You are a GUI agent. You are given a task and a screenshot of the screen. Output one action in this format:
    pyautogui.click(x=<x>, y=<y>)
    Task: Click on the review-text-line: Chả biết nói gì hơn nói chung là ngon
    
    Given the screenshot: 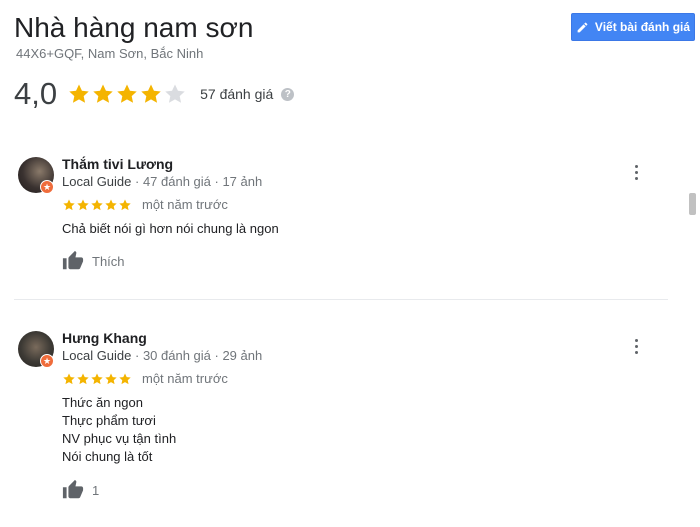 What is the action you would take?
    pyautogui.click(x=170, y=228)
    